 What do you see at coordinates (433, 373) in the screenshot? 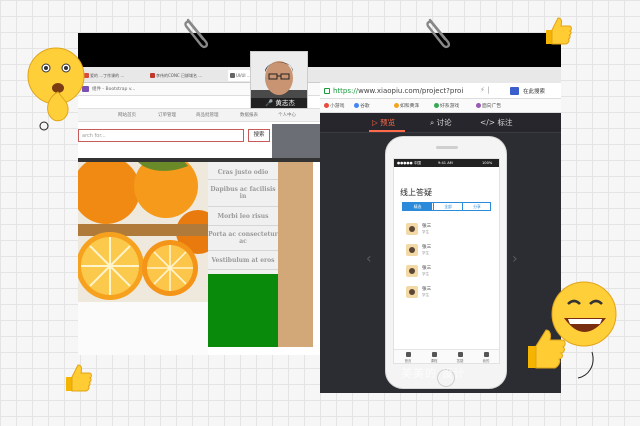
I see `watermark-text: 美美的 设计` at bounding box center [433, 373].